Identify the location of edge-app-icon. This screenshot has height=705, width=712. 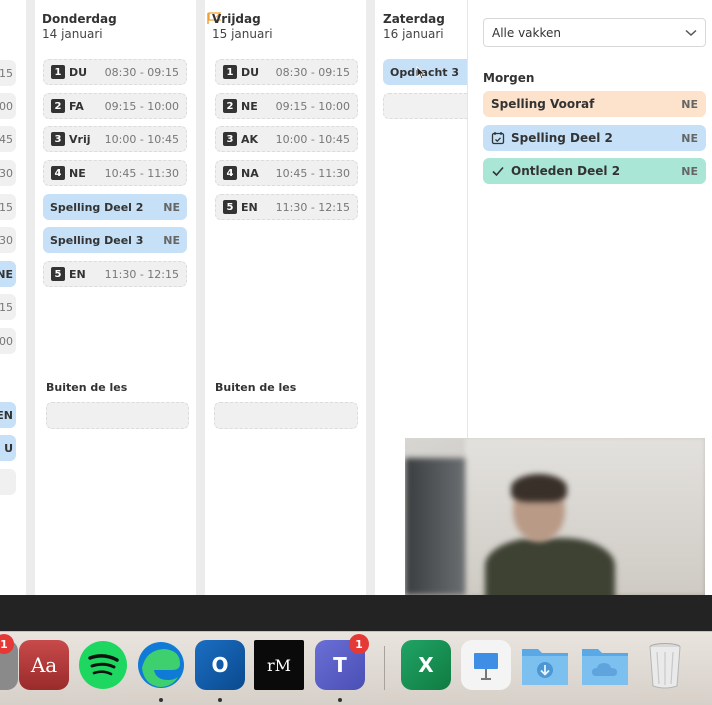
(161, 665).